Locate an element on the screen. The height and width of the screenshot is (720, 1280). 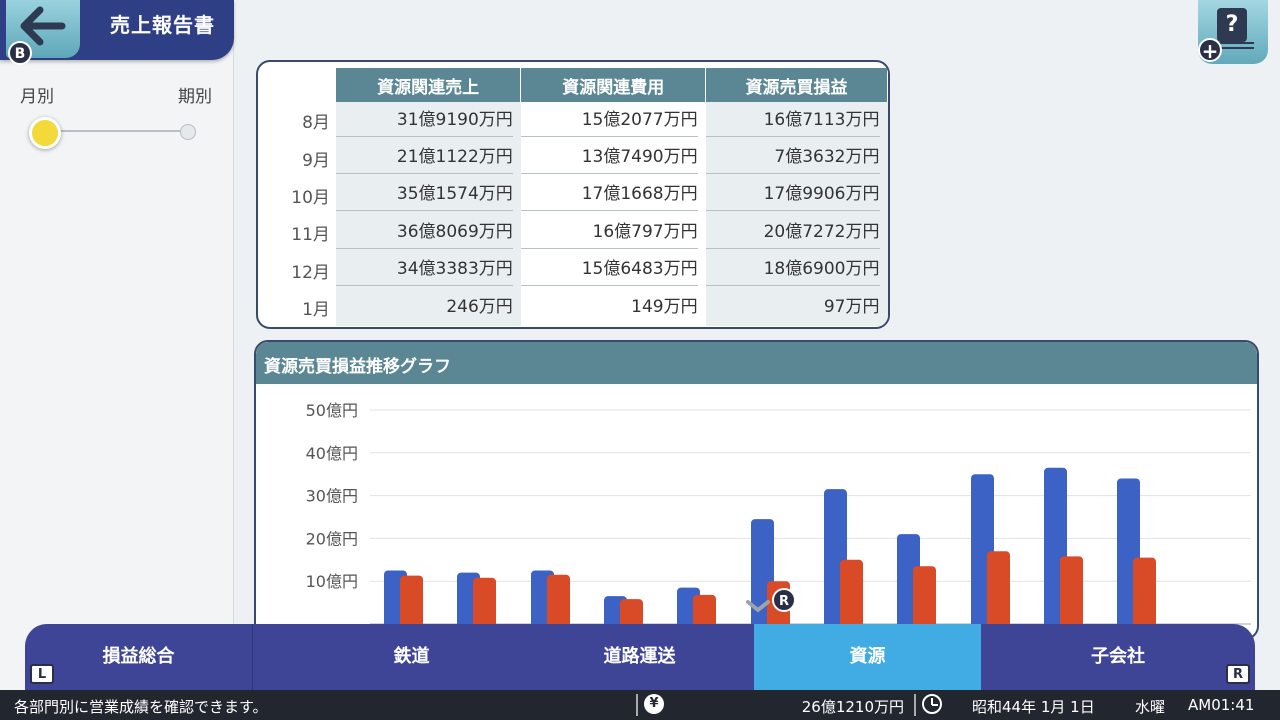
cell-value: 34億3383万円 is located at coordinates (424, 270).